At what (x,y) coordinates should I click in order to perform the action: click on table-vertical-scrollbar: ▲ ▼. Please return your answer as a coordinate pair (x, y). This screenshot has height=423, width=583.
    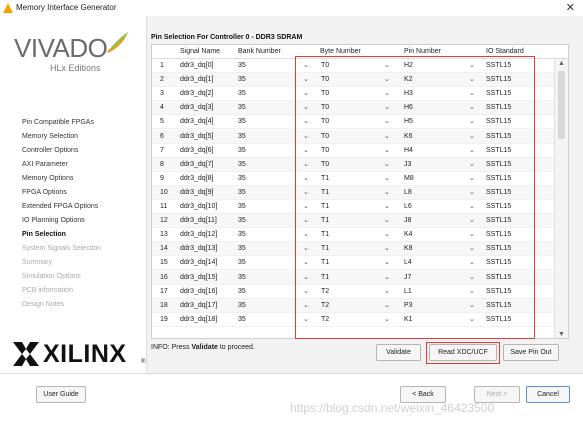
    Looking at the image, I should click on (561, 198).